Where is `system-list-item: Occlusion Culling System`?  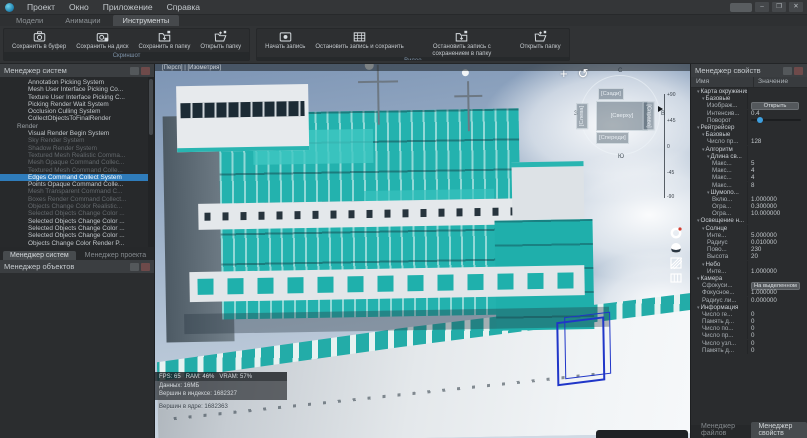
system-list-item: Occlusion Culling System is located at coordinates (74, 111).